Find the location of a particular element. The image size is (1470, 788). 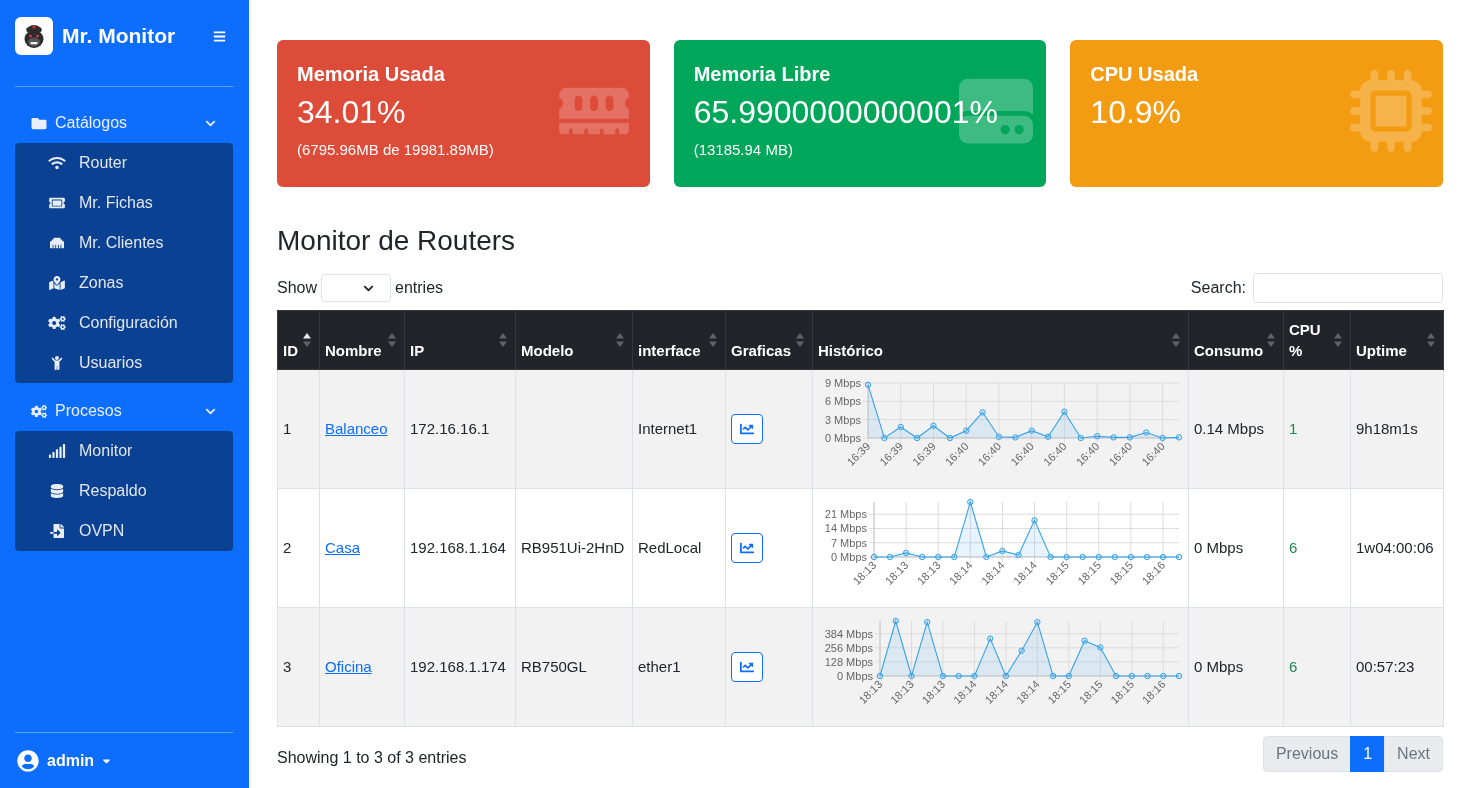

cpu-value: 1 is located at coordinates (1293, 428).